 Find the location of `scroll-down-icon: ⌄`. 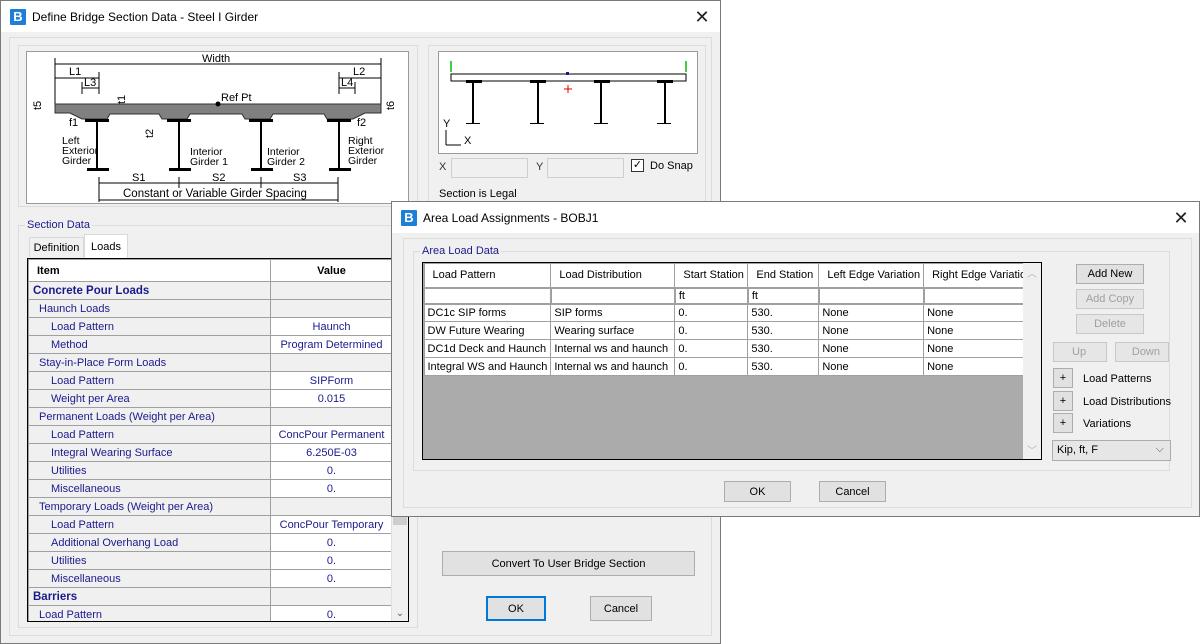

scroll-down-icon: ⌄ is located at coordinates (400, 613).